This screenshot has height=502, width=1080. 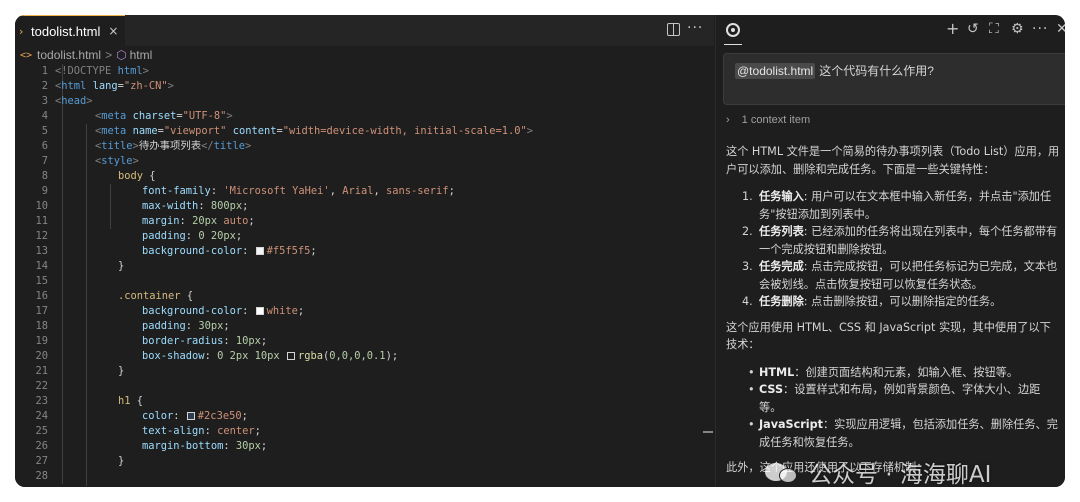 I want to click on watermark-text: 公众号 · 海海聊AI, so click(x=900, y=474).